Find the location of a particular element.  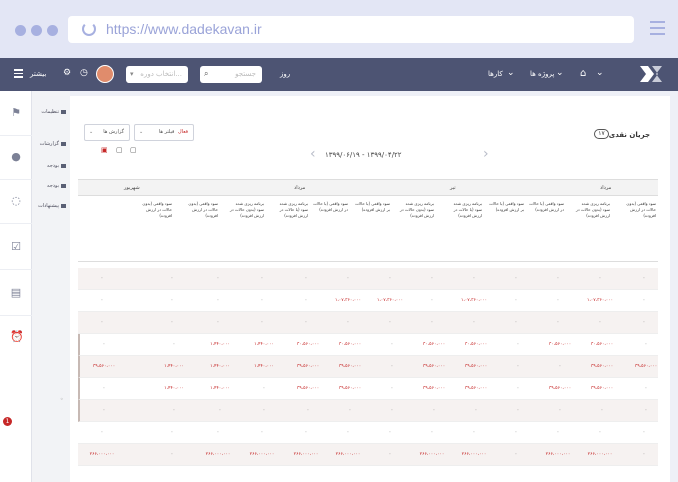

flag-icon: ⚑ is located at coordinates (16, 113).